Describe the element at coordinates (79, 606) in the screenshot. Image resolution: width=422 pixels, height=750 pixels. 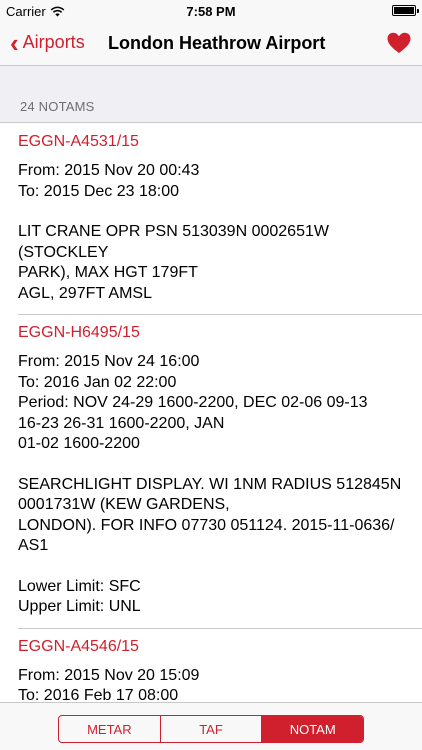
I see `notam-text-line: Upper Limit: UNL` at that location.